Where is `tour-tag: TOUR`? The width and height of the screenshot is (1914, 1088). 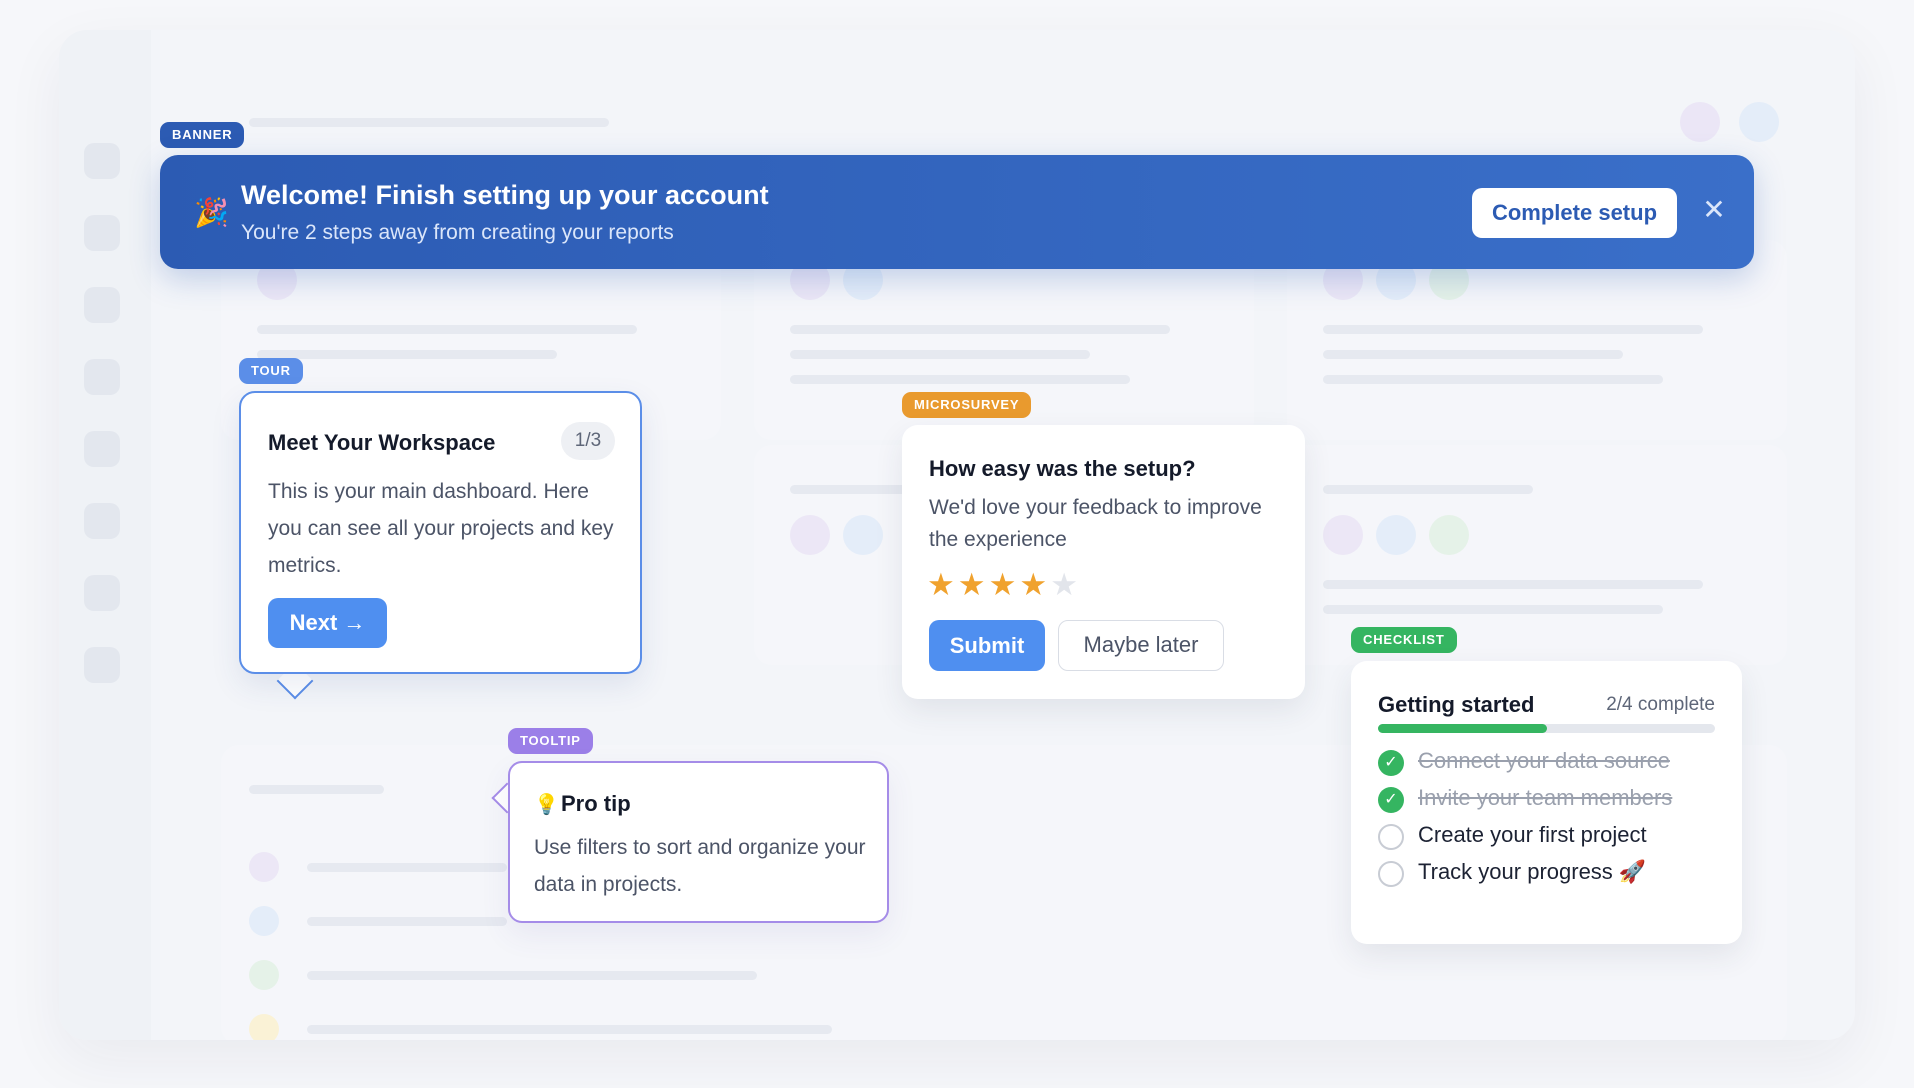
tour-tag: TOUR is located at coordinates (271, 371).